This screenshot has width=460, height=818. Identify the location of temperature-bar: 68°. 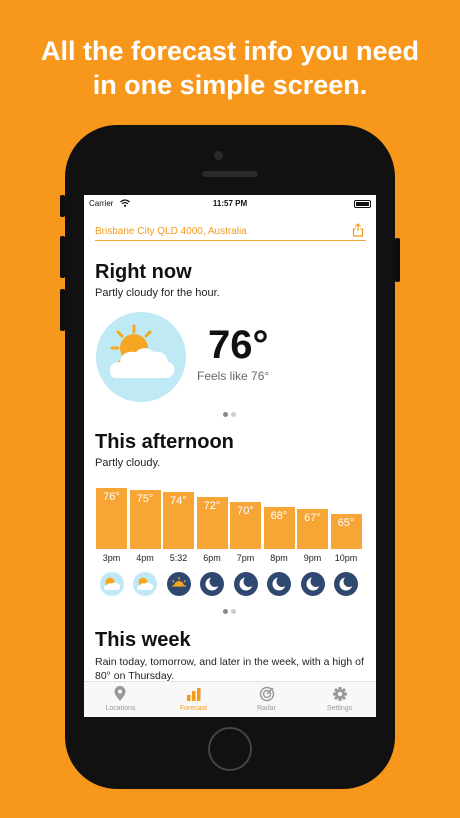
(279, 528).